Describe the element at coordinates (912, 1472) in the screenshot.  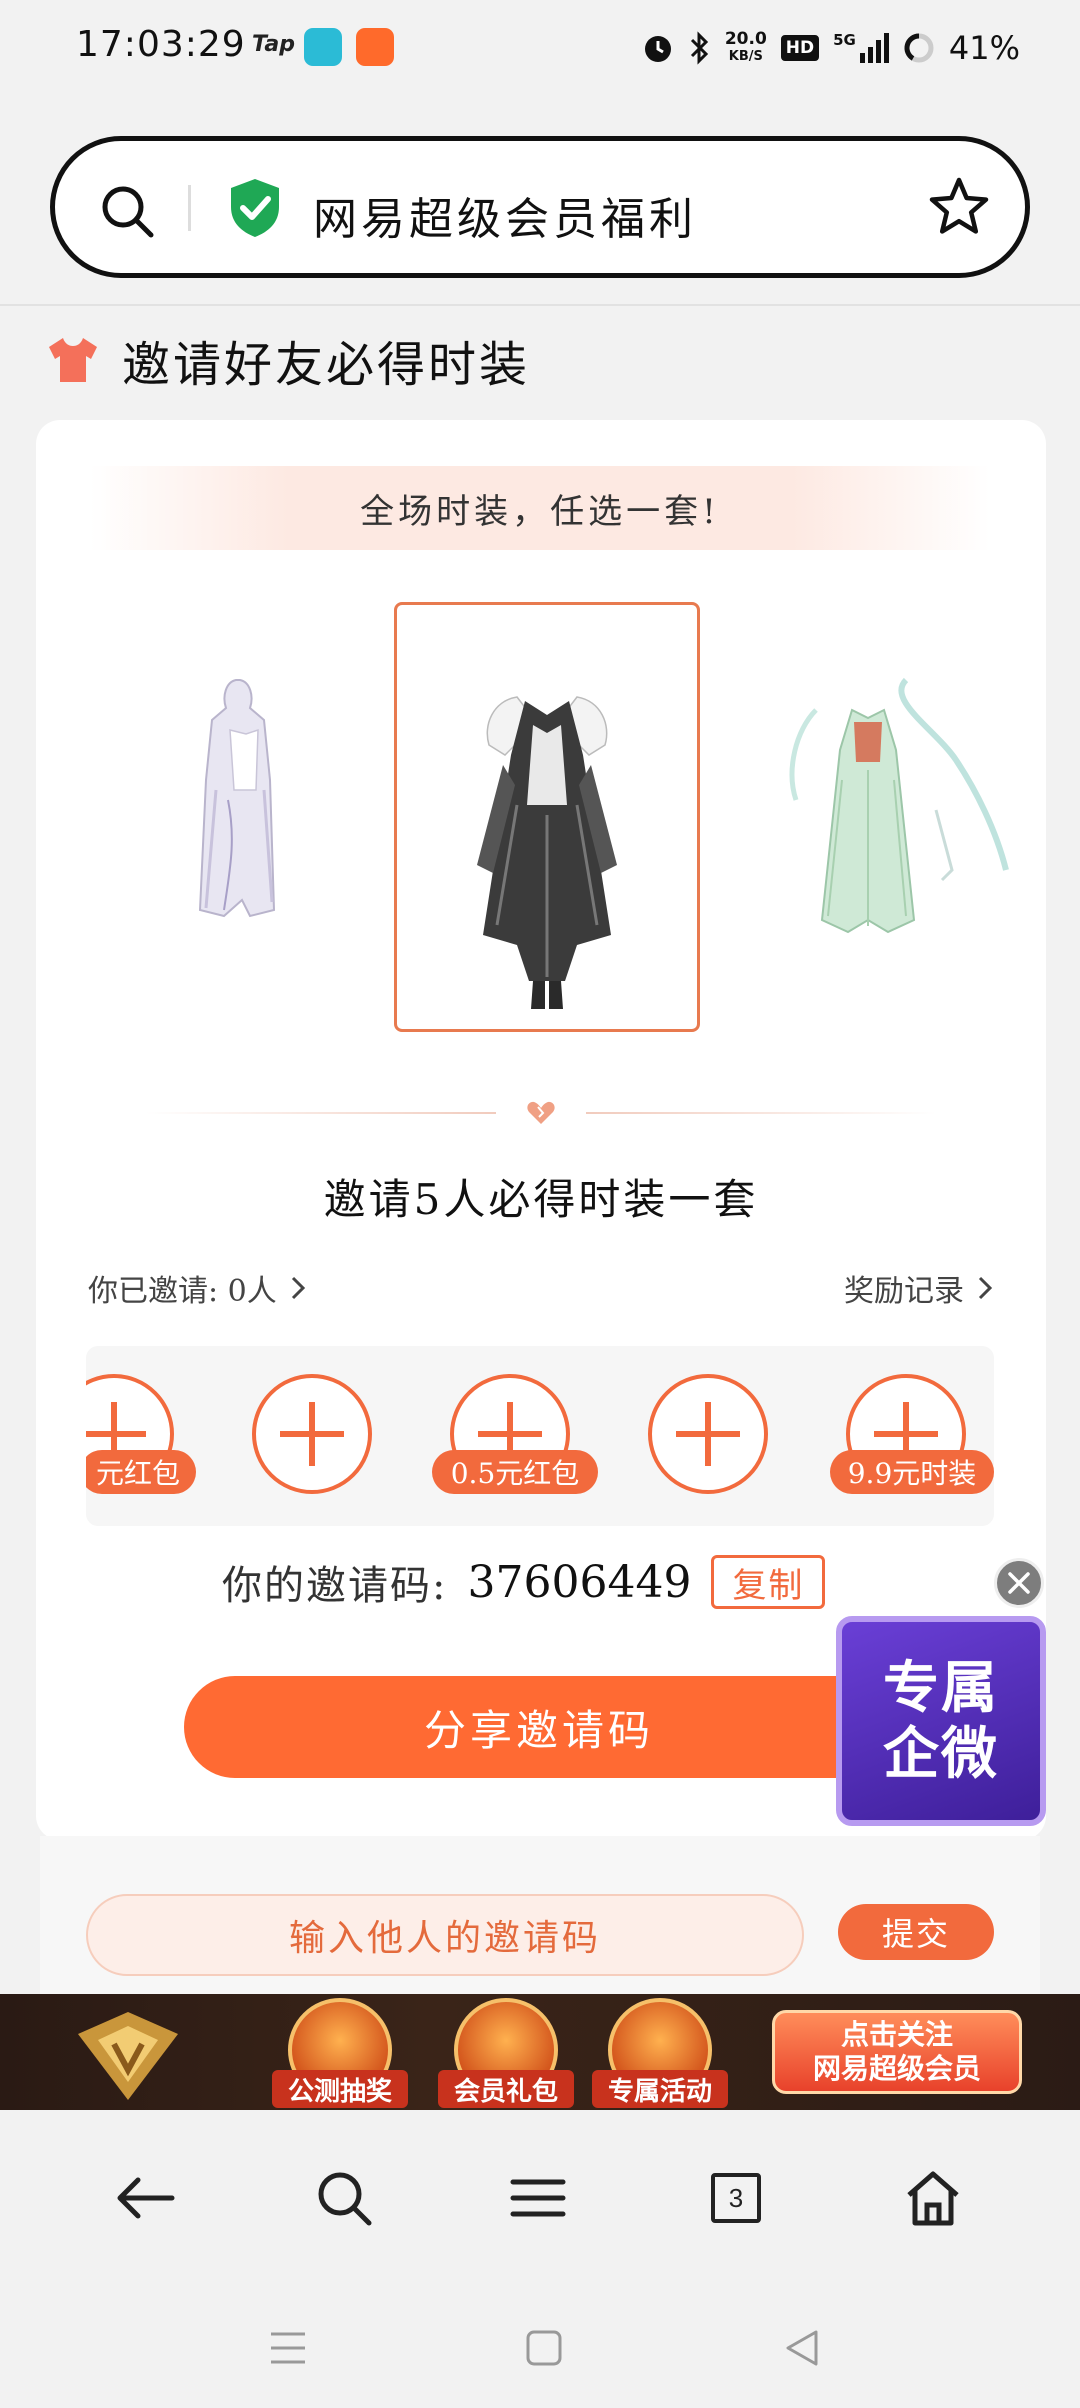
I see `reward-tag: 9.9元时装` at that location.